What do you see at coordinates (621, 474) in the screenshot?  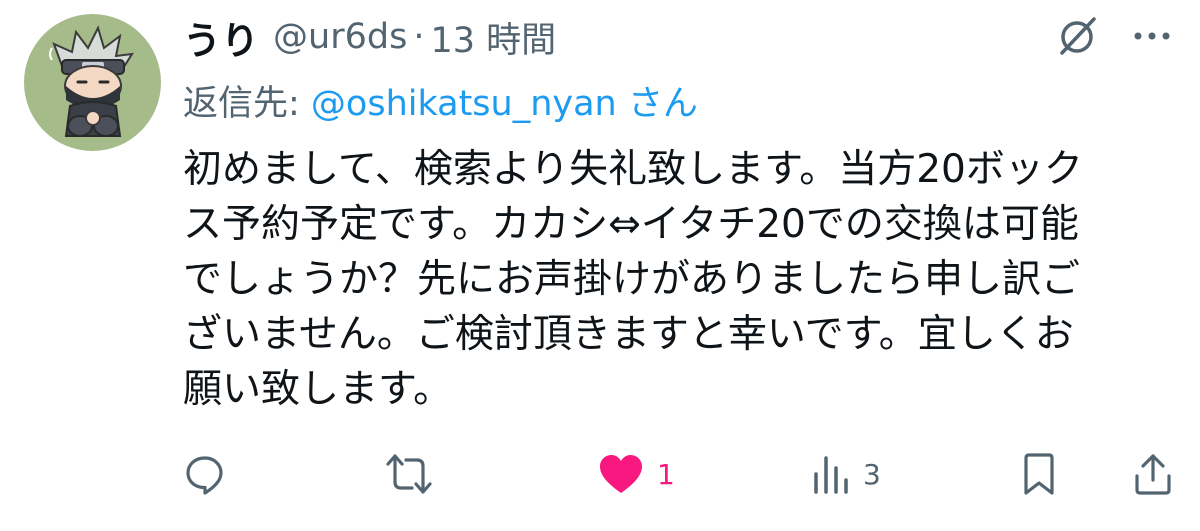 I see `heart-icon` at bounding box center [621, 474].